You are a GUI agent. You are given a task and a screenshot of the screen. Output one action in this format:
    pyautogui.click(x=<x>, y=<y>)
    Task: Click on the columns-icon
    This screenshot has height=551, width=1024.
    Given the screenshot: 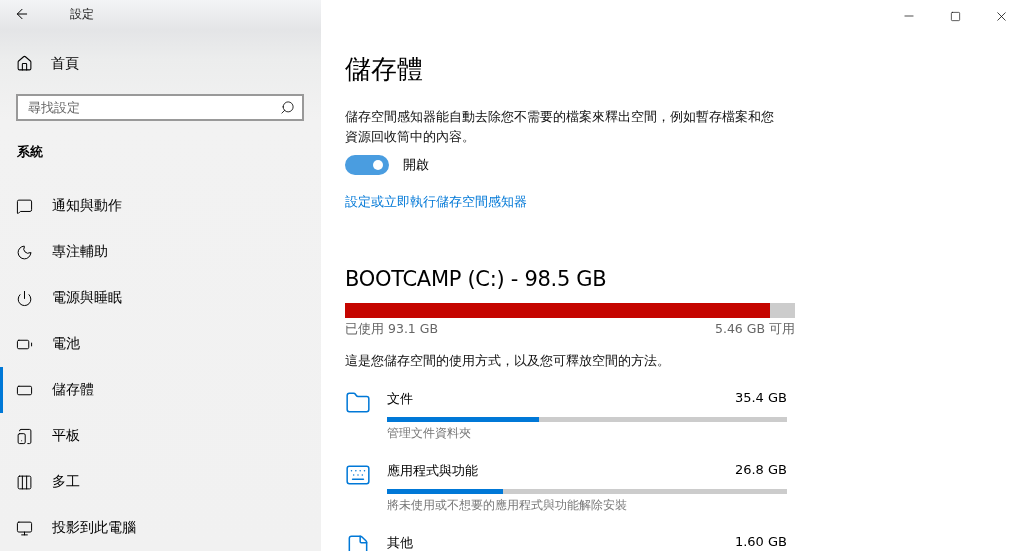 What is the action you would take?
    pyautogui.click(x=24, y=482)
    